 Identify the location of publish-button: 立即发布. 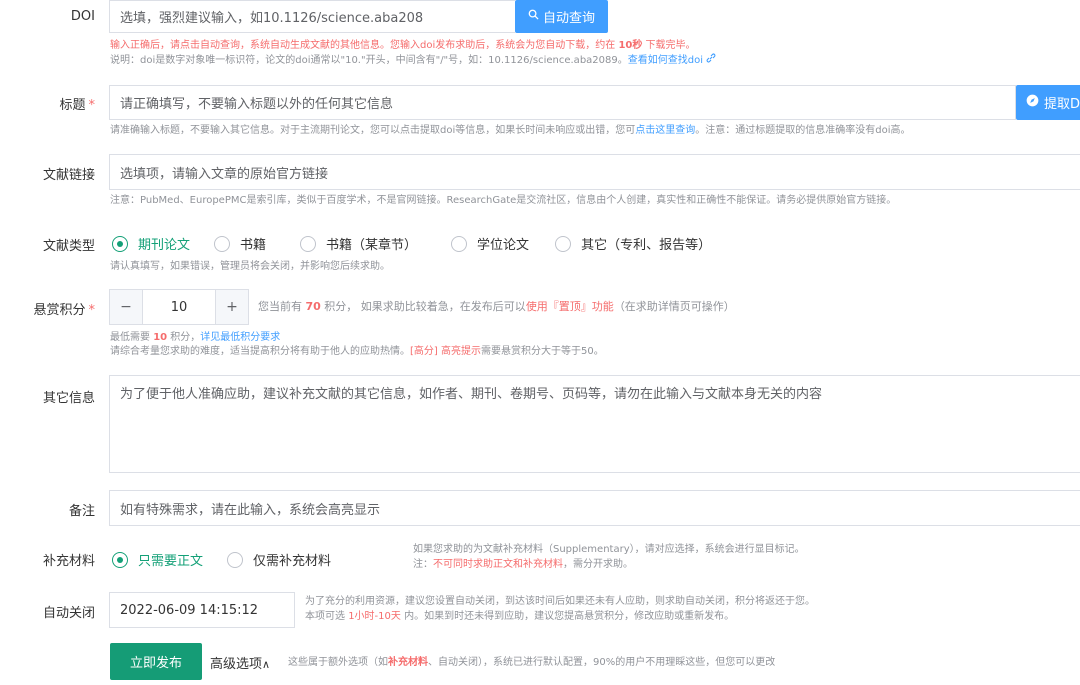
(156, 661).